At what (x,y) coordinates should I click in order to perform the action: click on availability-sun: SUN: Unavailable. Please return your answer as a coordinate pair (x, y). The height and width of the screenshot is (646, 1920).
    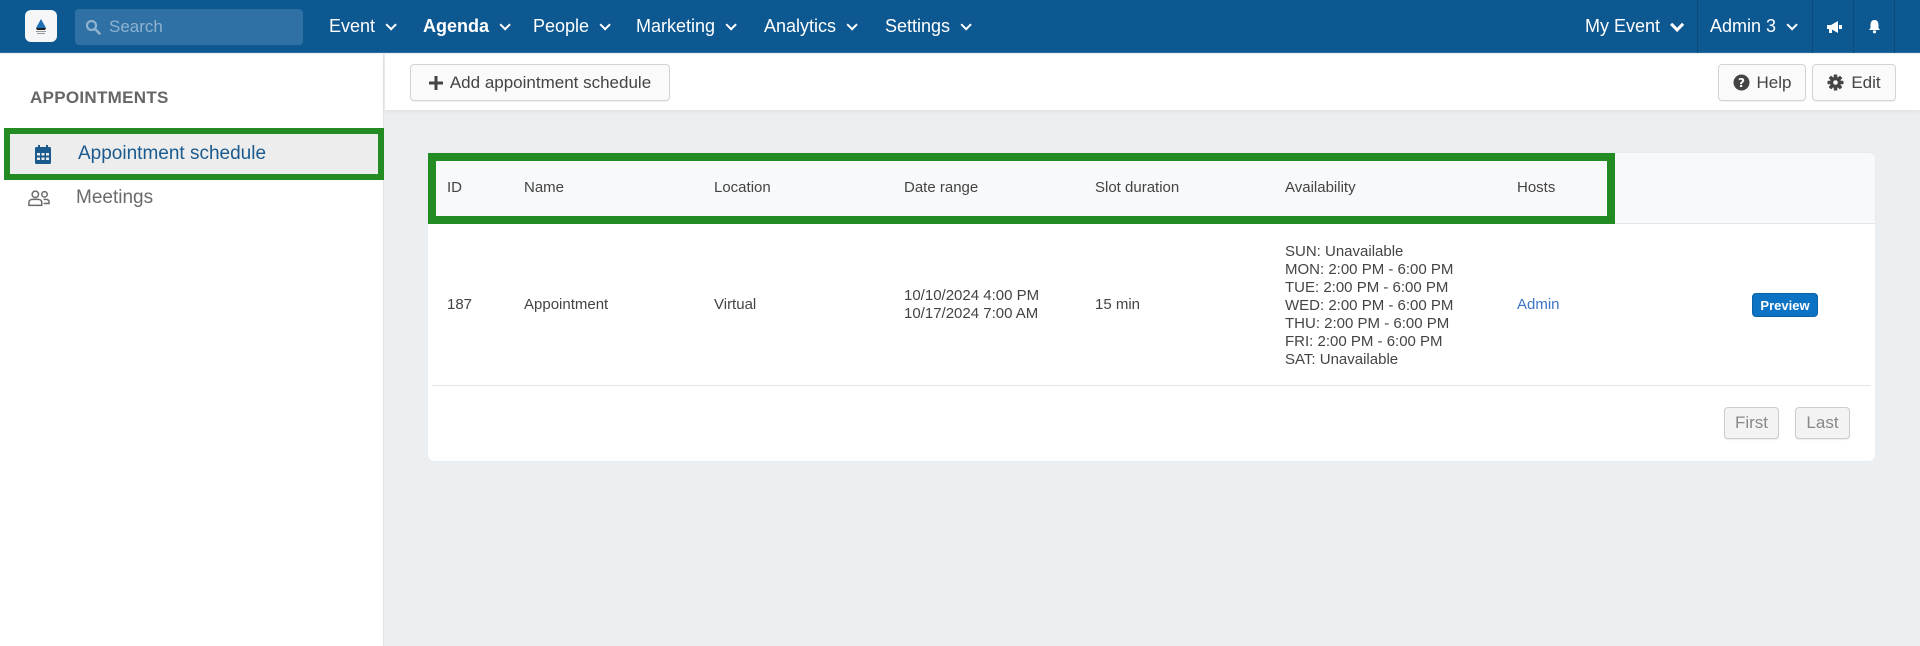
    Looking at the image, I should click on (1344, 251).